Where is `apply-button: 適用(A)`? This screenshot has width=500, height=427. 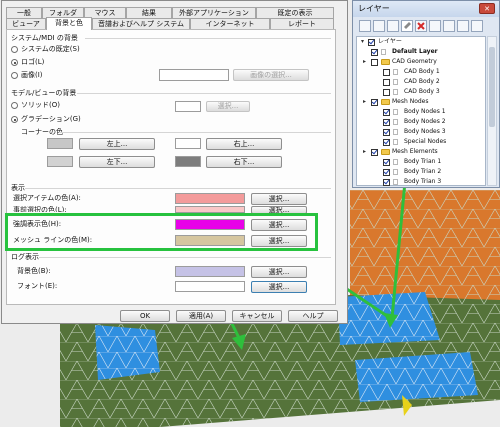 apply-button: 適用(A) is located at coordinates (201, 316).